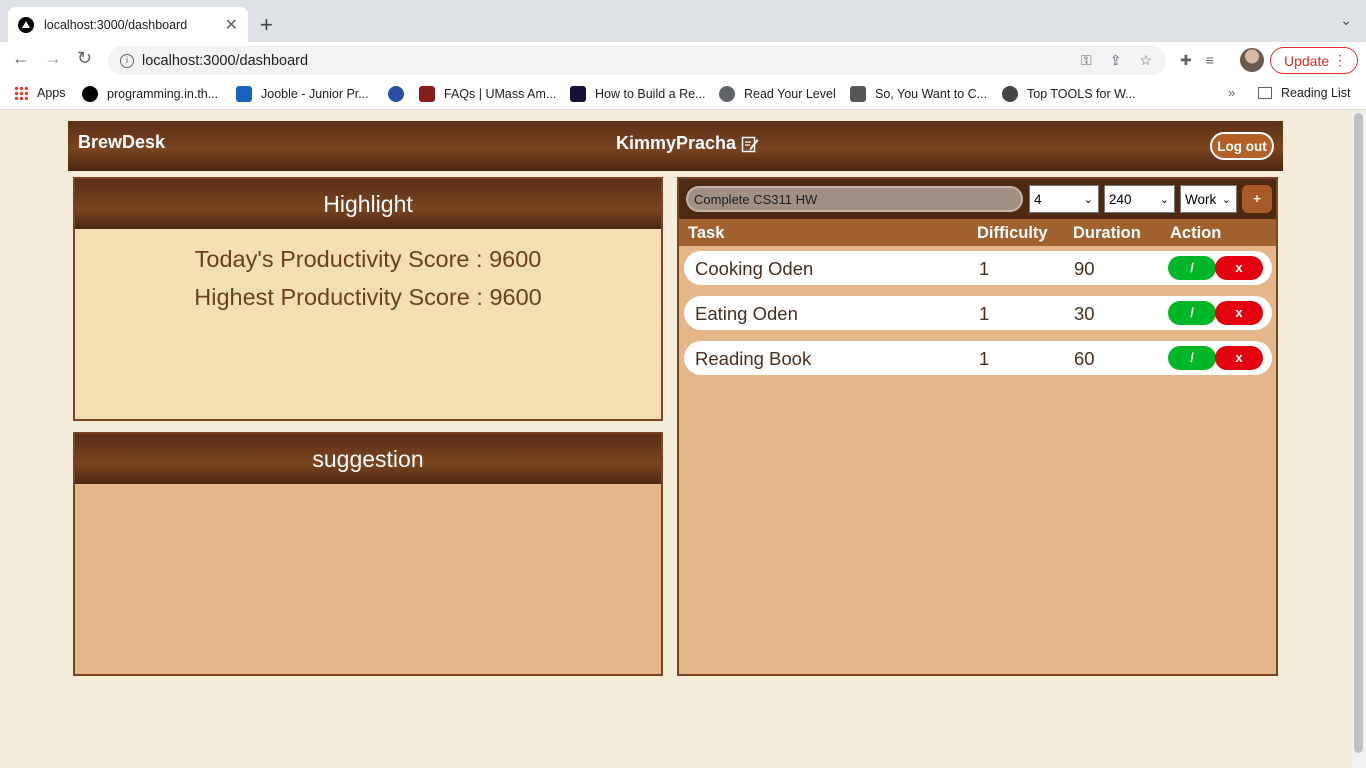 The height and width of the screenshot is (768, 1366). I want to click on address-bar: i localhost:3000/dashboard ⚿ ⇪ ☆, so click(637, 60).